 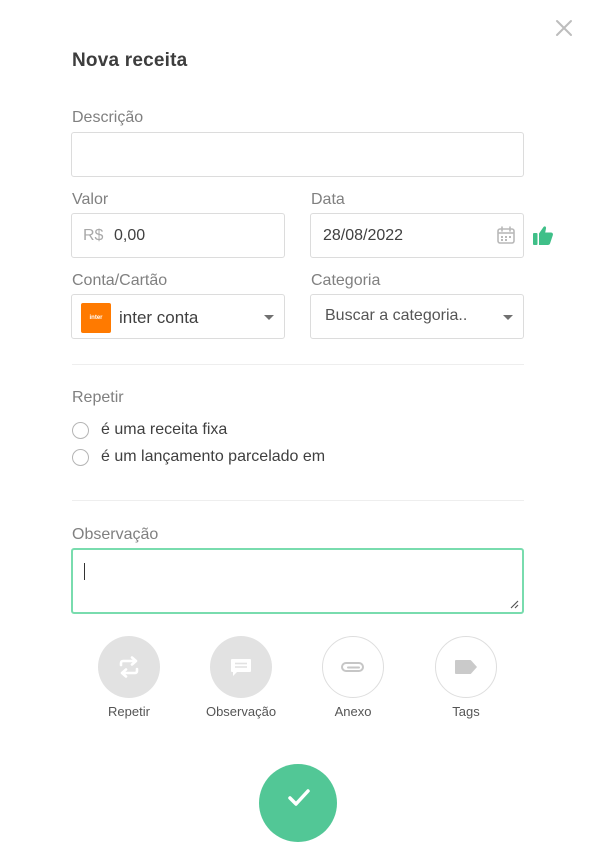 I want to click on bank-logo-text: inter, so click(x=96, y=318).